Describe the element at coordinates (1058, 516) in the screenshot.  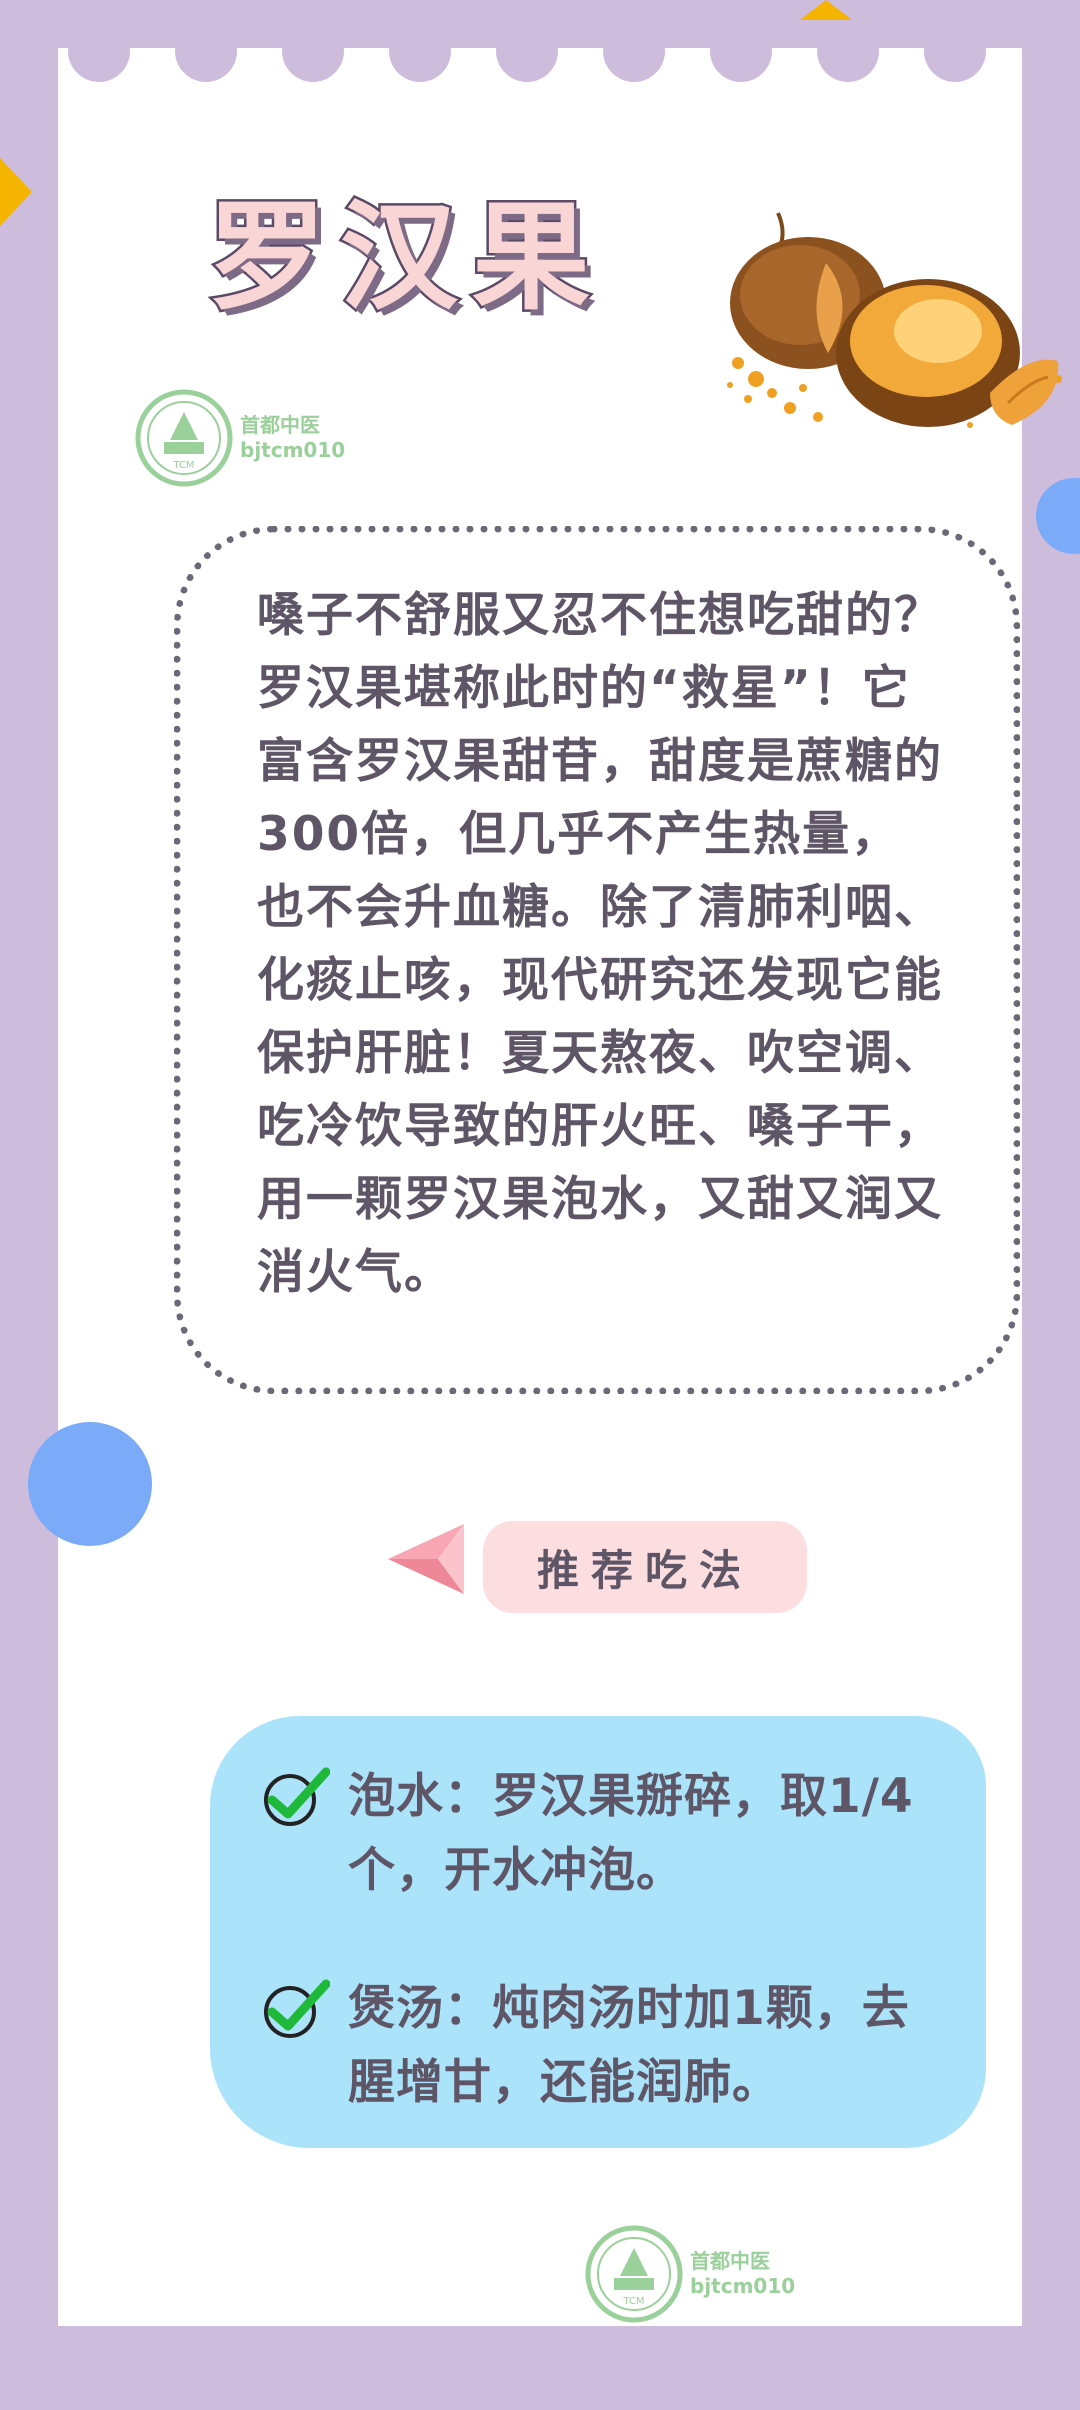
I see `blue-dot-decoration-right` at that location.